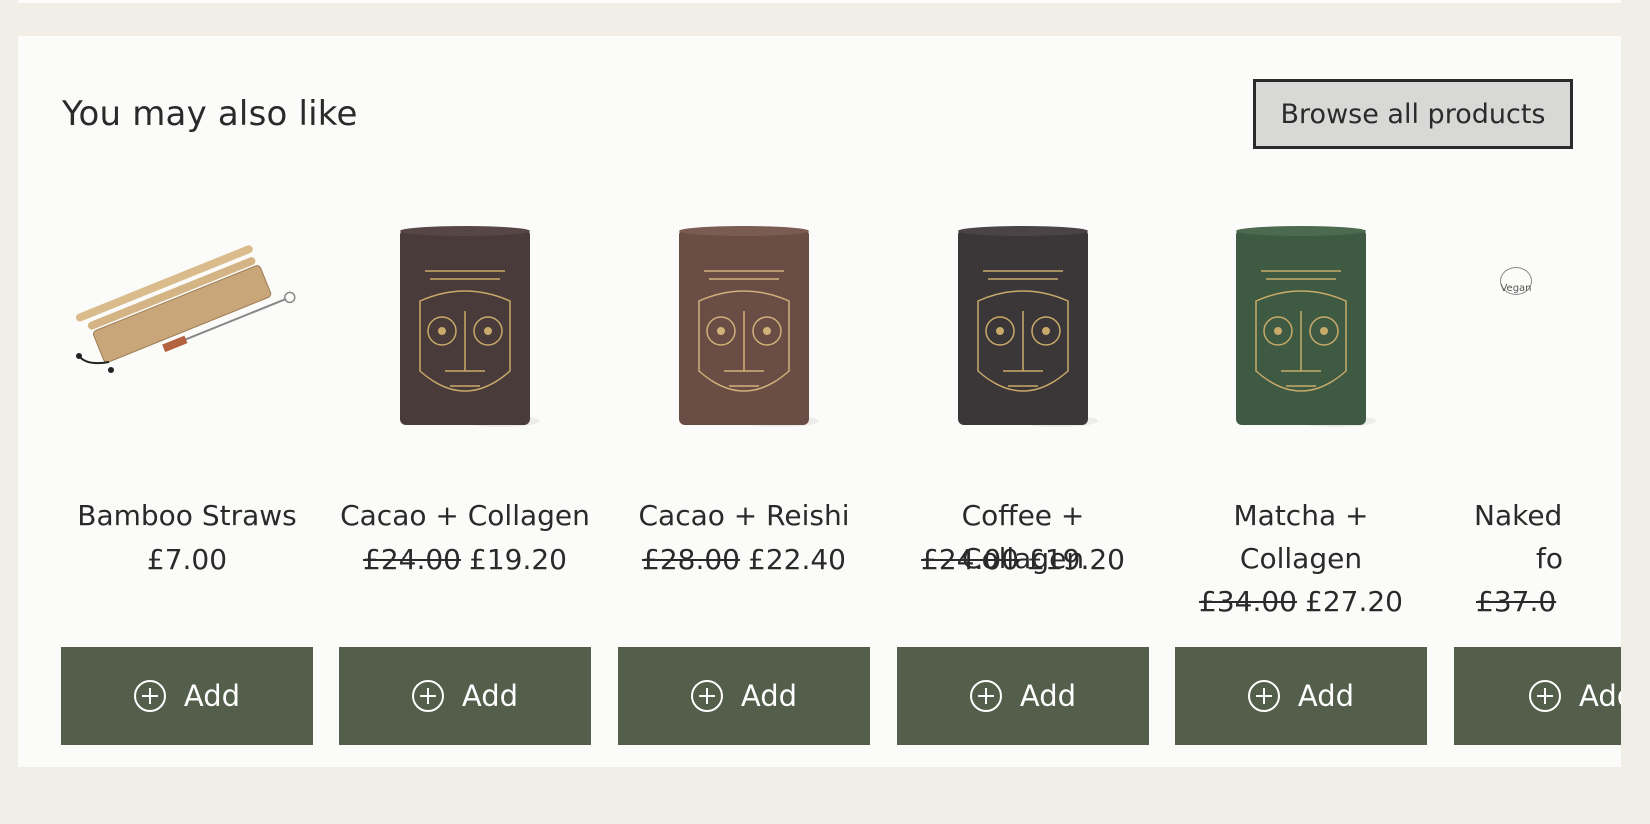 The image size is (1650, 824). What do you see at coordinates (1537, 326) in the screenshot?
I see `product-image-partial: Vegan` at bounding box center [1537, 326].